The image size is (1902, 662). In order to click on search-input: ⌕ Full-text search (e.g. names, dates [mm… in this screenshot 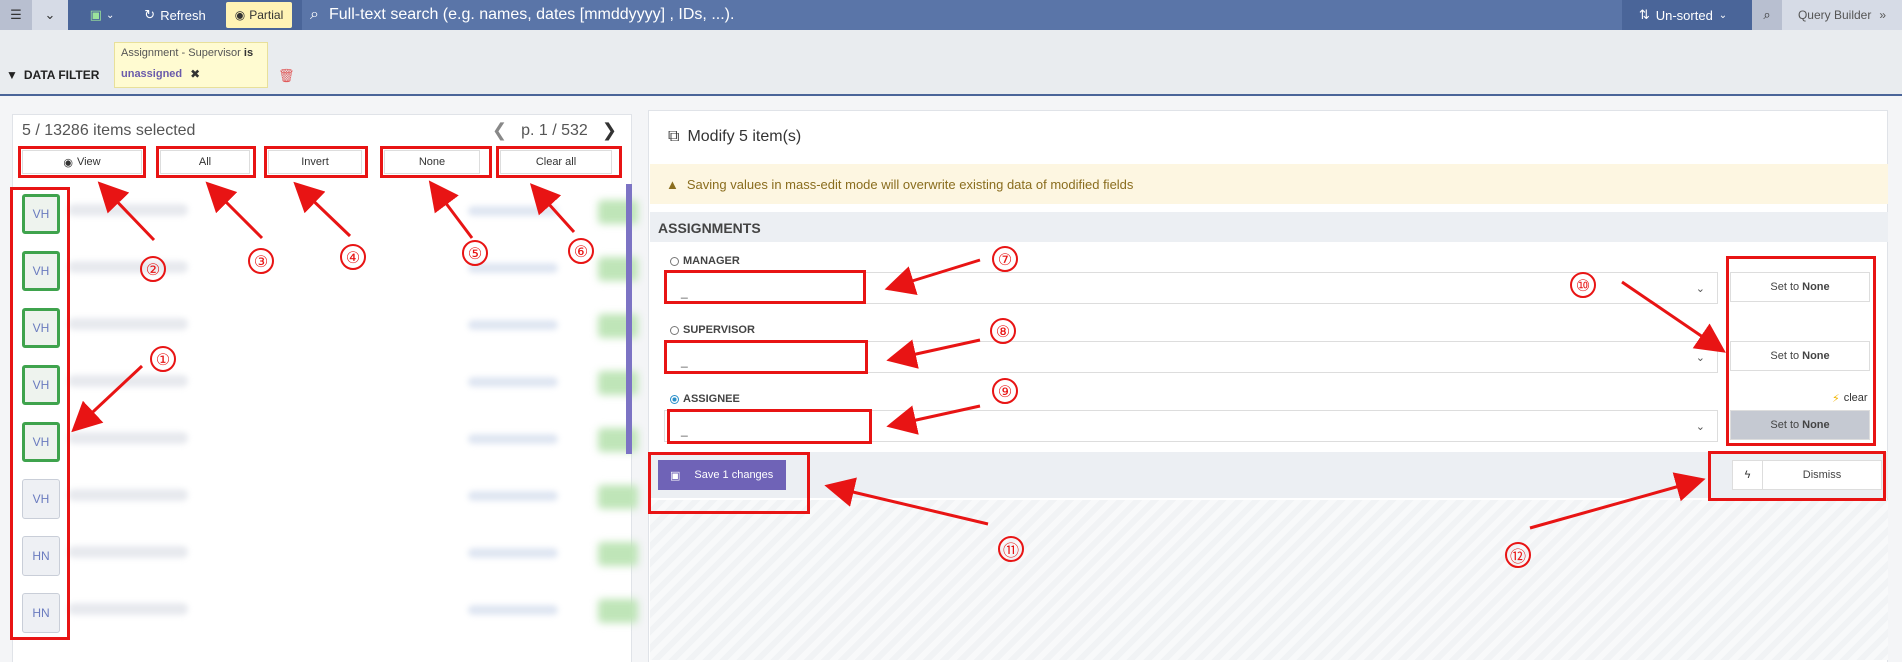, I will do `click(962, 15)`.